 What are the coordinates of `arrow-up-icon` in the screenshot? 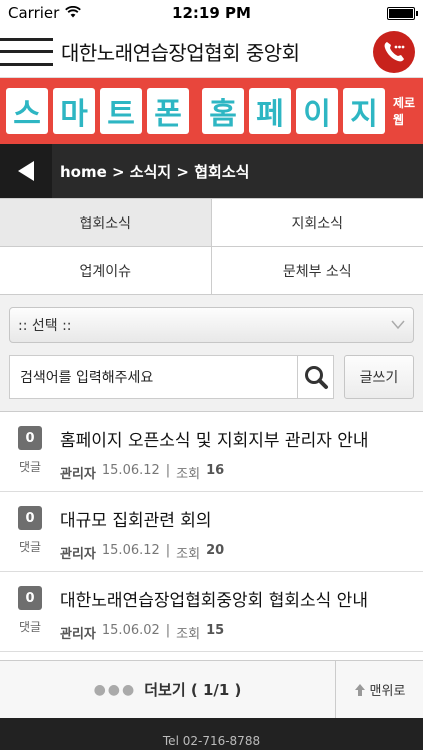 It's located at (359, 689).